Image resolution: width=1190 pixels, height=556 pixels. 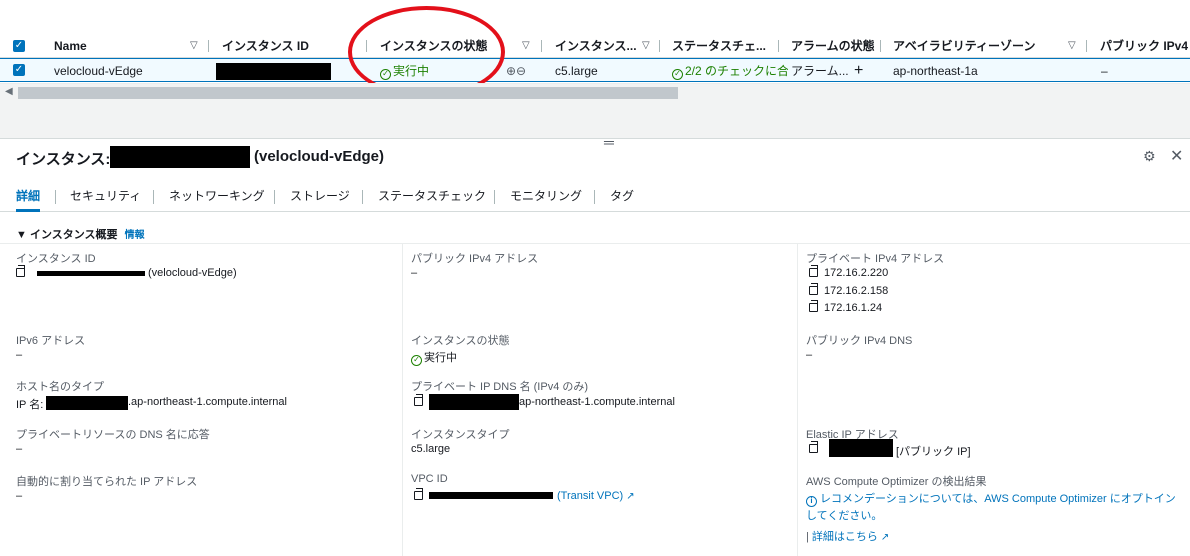 What do you see at coordinates (853, 308) in the screenshot?
I see `private-ipv4-value-text: 172.16.1.24` at bounding box center [853, 308].